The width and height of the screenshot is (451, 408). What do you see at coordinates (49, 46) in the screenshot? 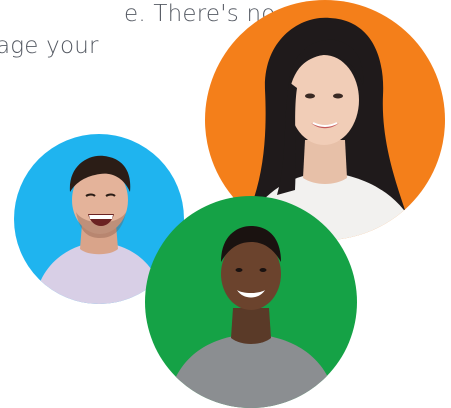
I see `intro-text-line-2: age your` at bounding box center [49, 46].